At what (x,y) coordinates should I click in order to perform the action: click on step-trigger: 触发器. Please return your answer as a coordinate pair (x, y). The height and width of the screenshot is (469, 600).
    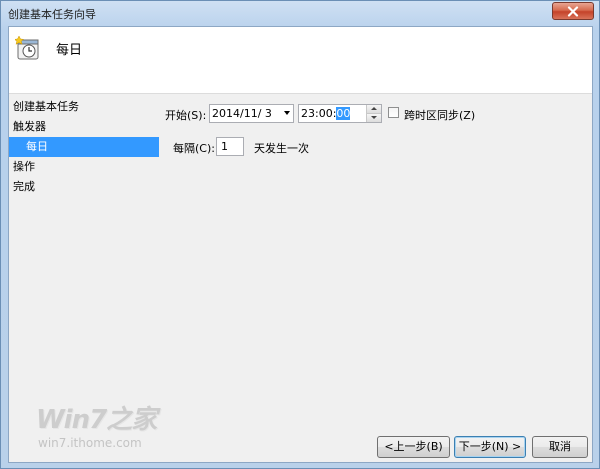
    Looking at the image, I should click on (84, 127).